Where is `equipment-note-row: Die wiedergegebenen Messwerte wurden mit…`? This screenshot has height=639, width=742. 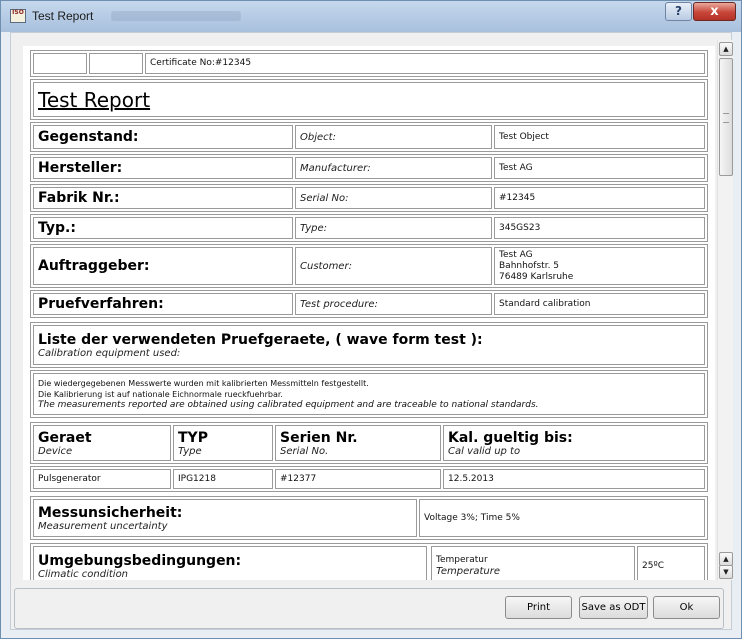 equipment-note-row: Die wiedergegebenen Messwerte wurden mit… is located at coordinates (369, 394).